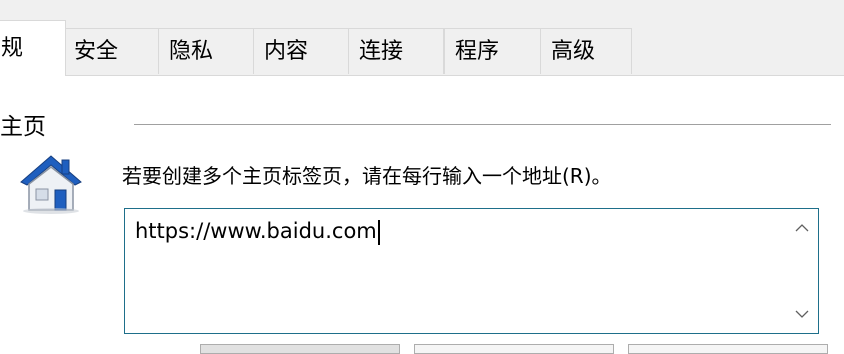 This screenshot has height=354, width=844. Describe the element at coordinates (286, 51) in the screenshot. I see `tab-content-label: 内容` at that location.